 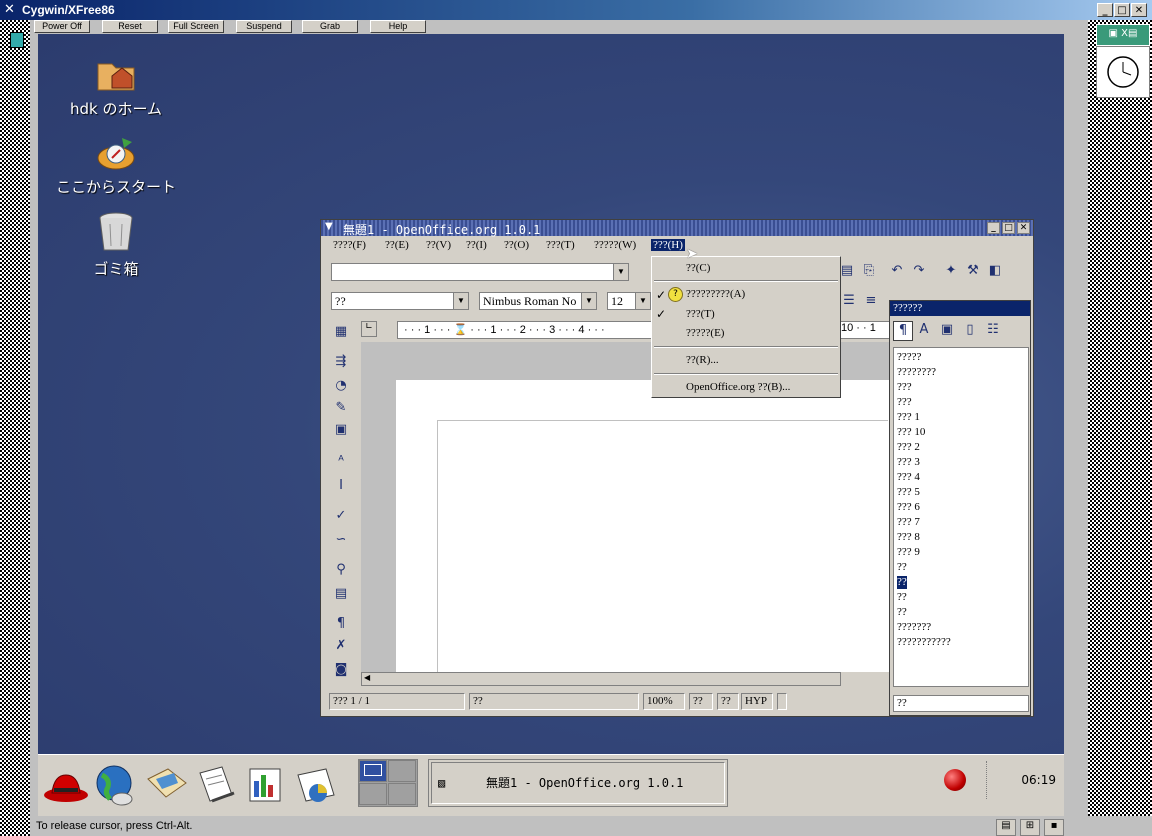 I want to click on stylist-icon: ⚒, so click(x=973, y=271).